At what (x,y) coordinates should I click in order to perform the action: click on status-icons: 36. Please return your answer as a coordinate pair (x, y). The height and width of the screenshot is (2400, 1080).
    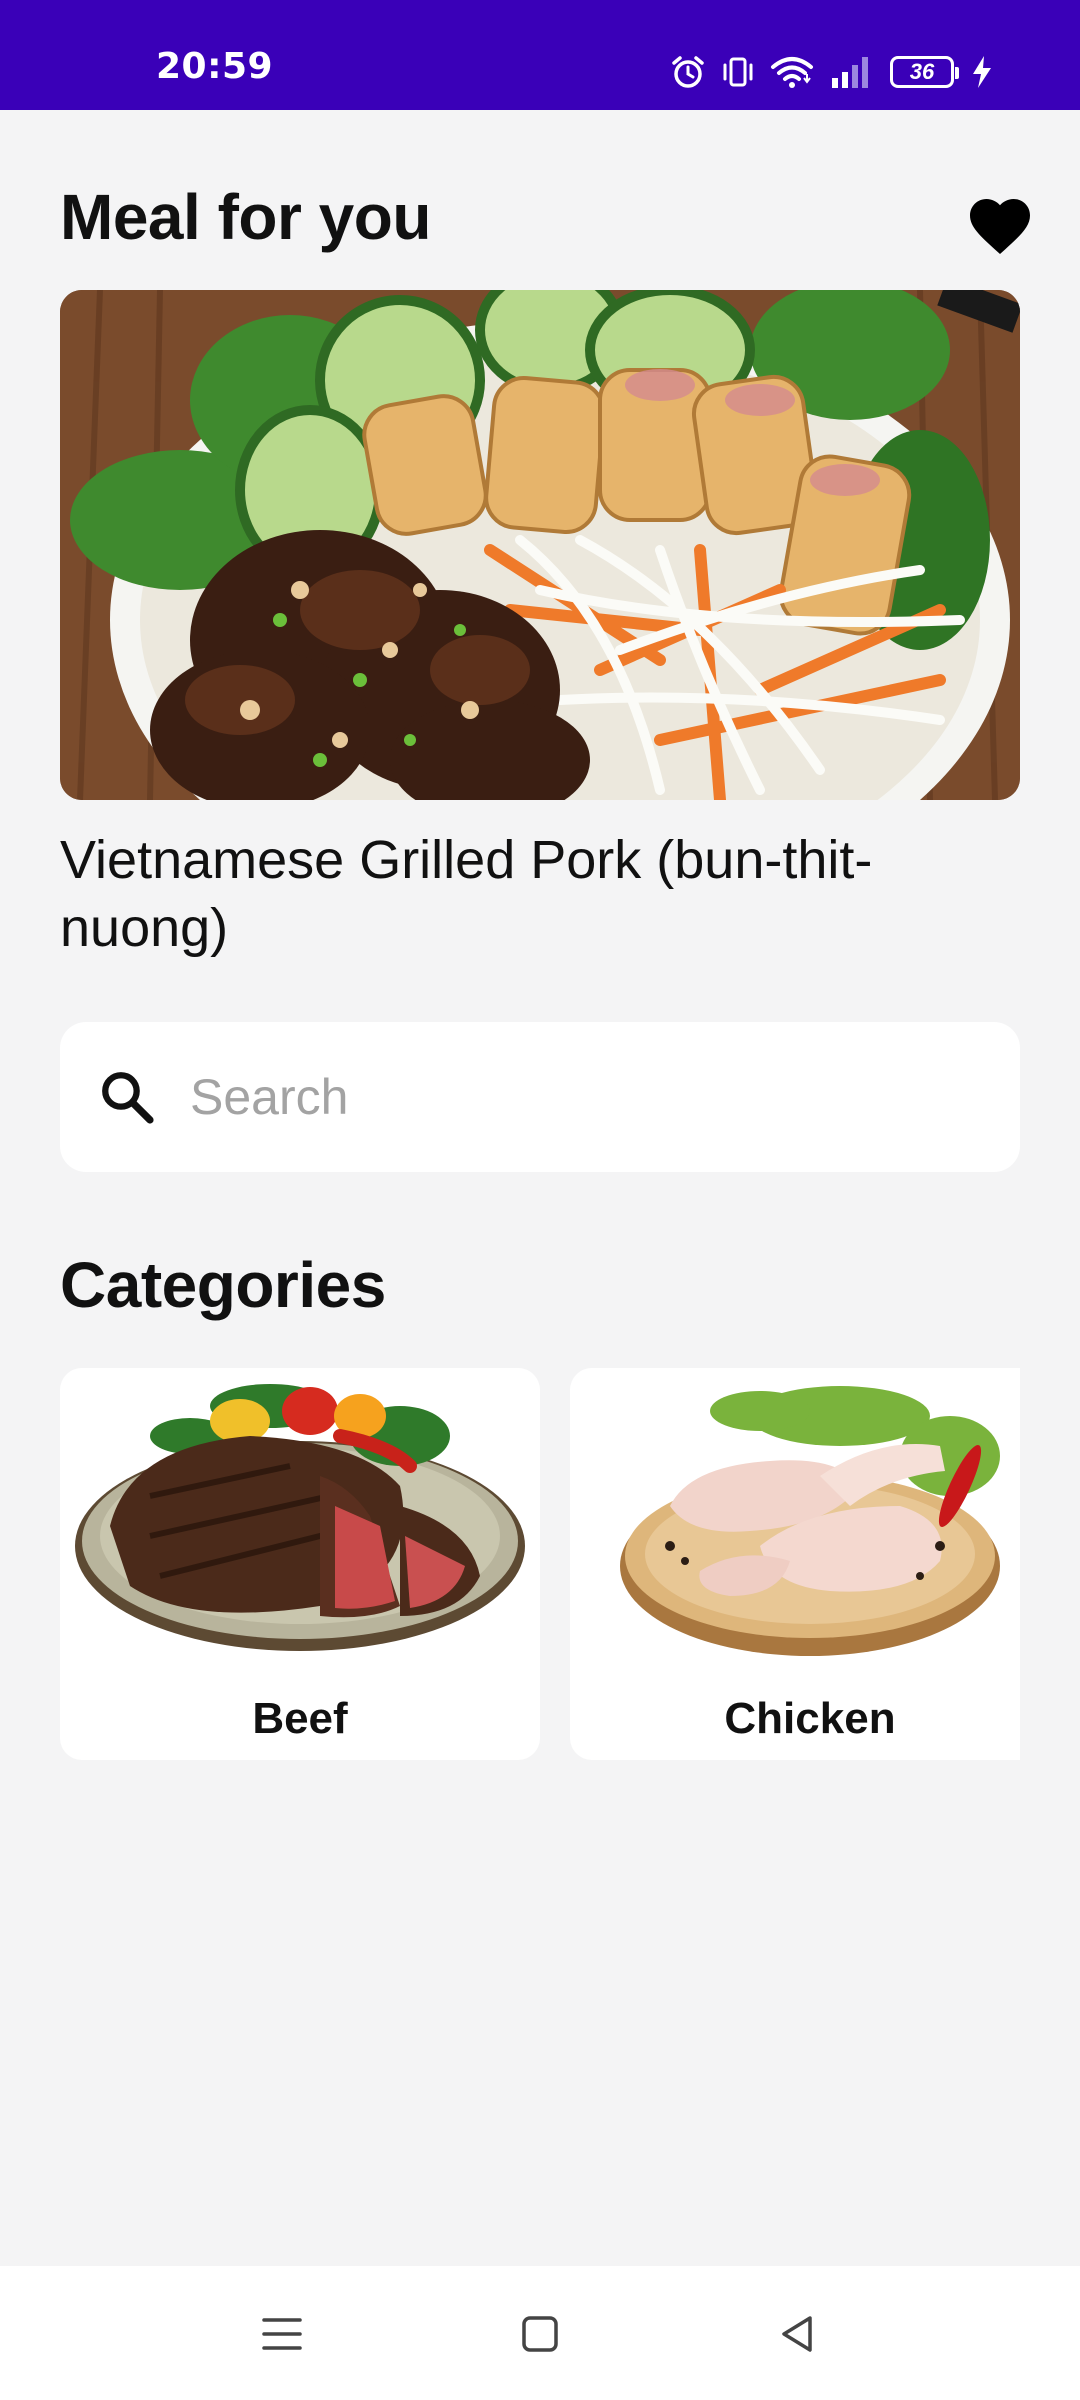
    Looking at the image, I should click on (832, 72).